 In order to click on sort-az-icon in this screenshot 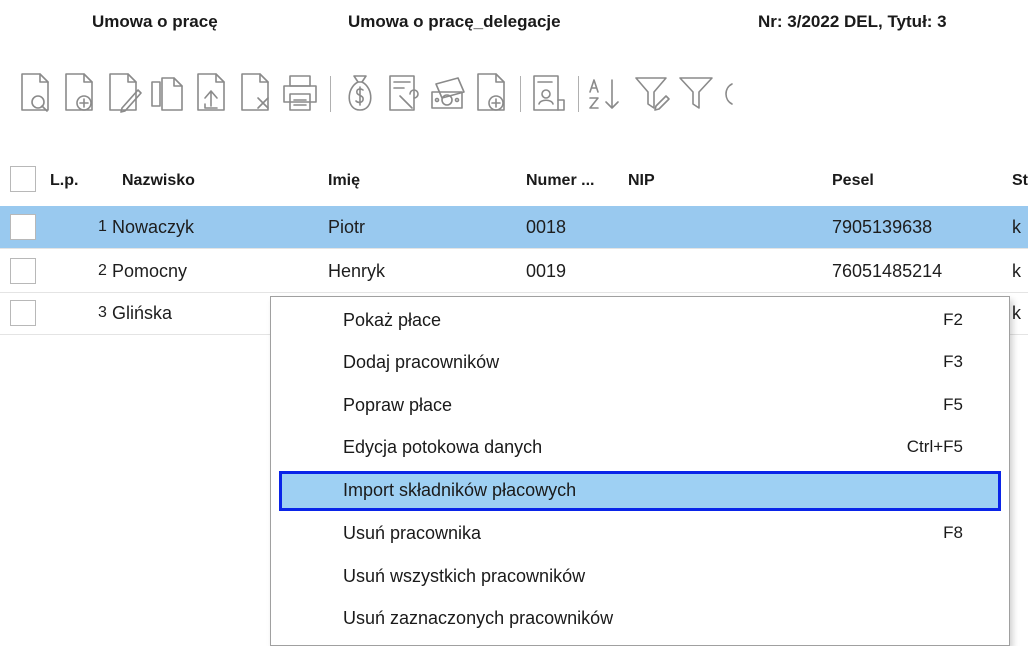, I will do `click(606, 93)`.